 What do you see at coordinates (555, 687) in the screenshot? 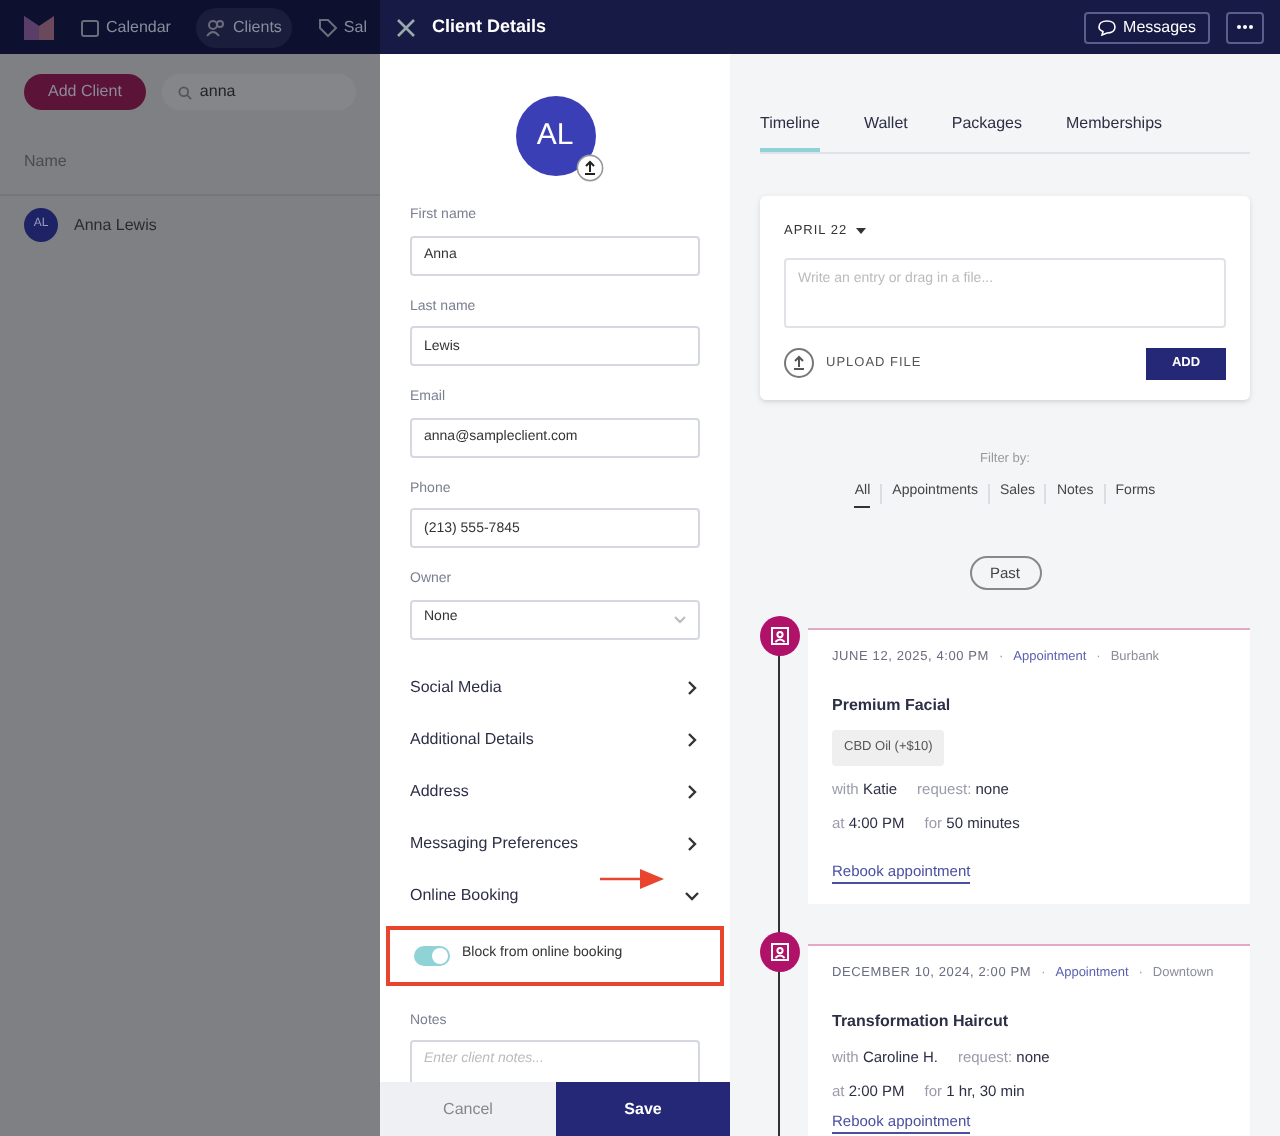
I see `section-row: Social Media` at bounding box center [555, 687].